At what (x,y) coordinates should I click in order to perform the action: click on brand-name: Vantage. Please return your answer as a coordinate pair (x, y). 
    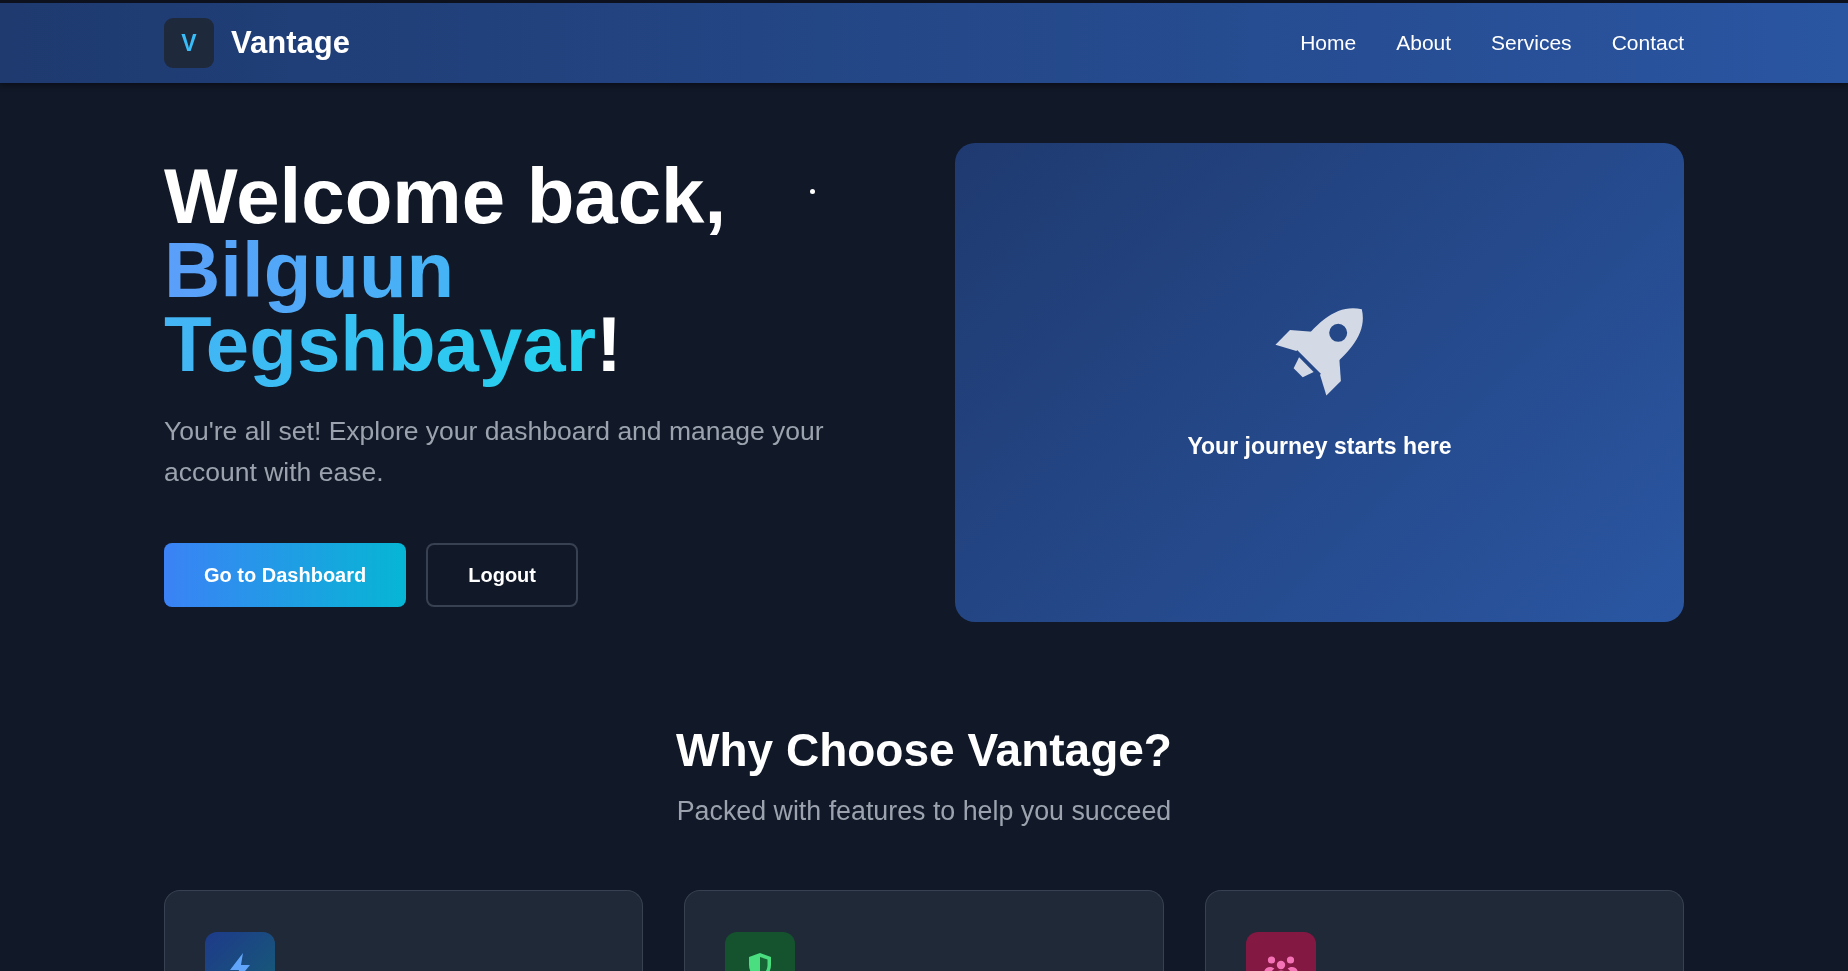
    Looking at the image, I should click on (290, 43).